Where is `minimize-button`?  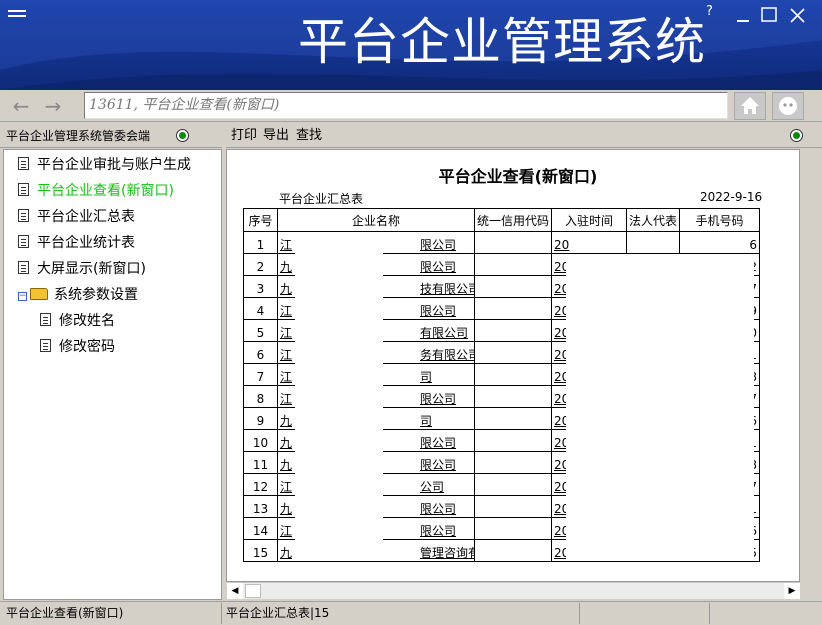 minimize-button is located at coordinates (744, 16).